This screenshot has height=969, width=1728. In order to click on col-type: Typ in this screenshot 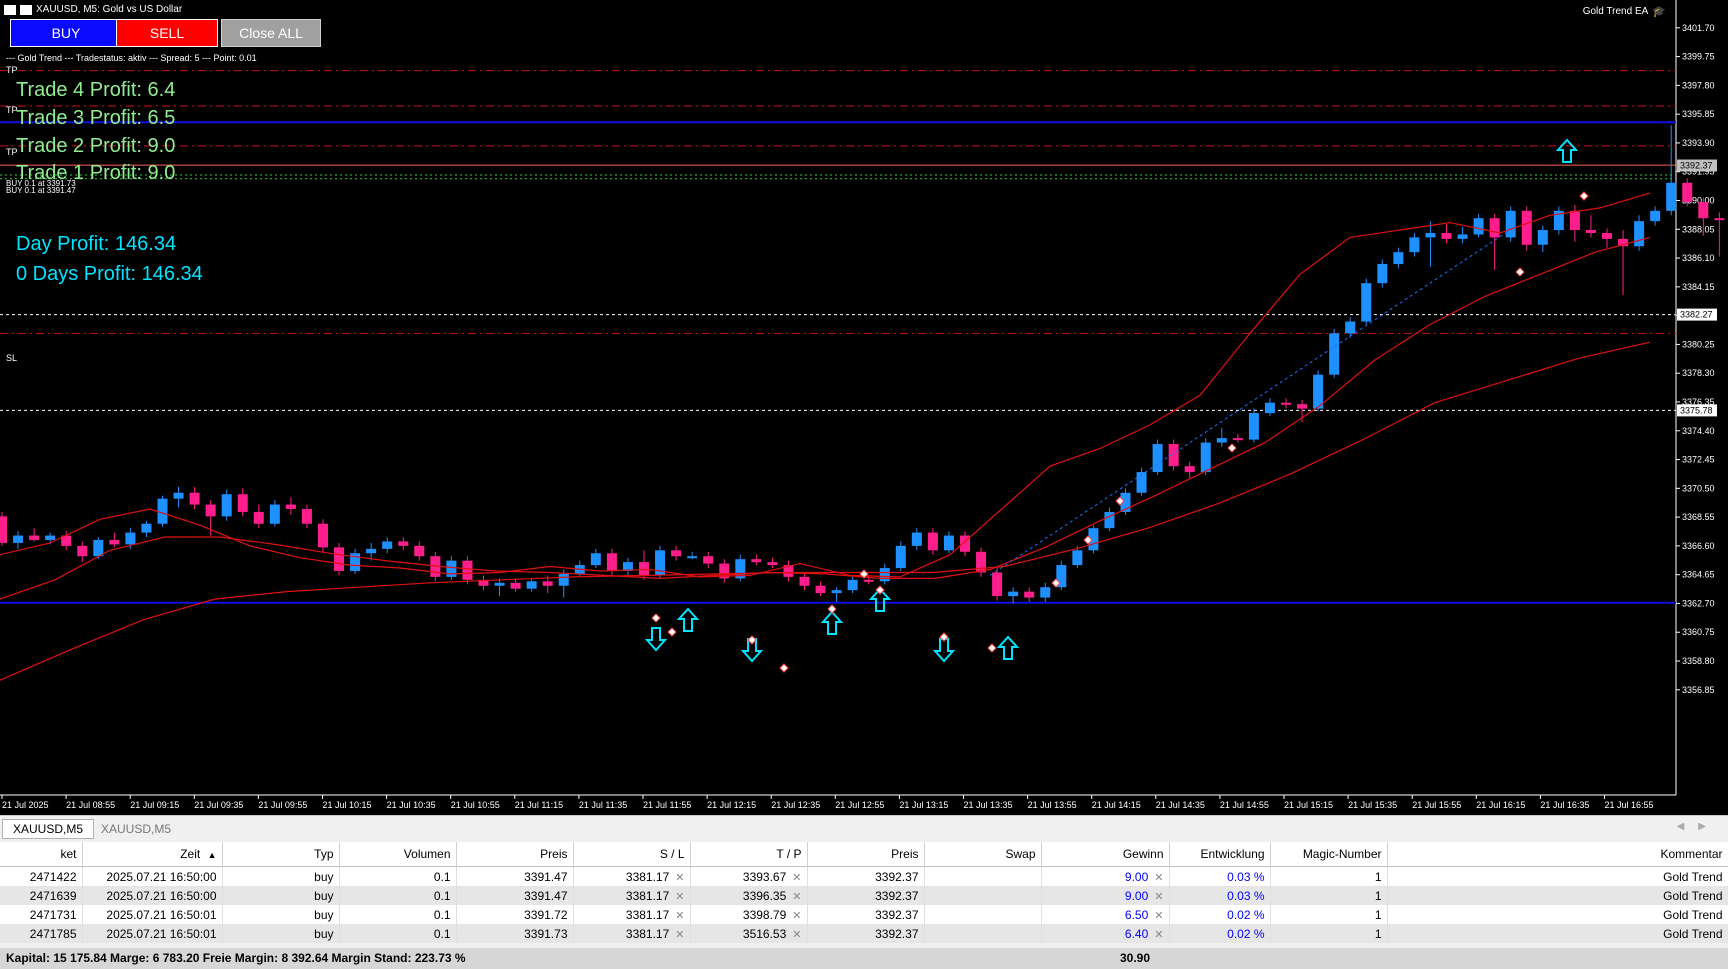, I will do `click(281, 854)`.